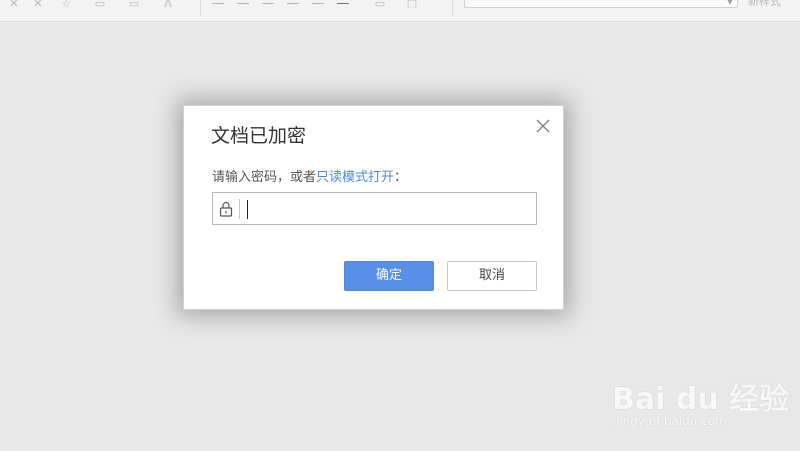 The image size is (800, 451). I want to click on text-caret, so click(247, 209).